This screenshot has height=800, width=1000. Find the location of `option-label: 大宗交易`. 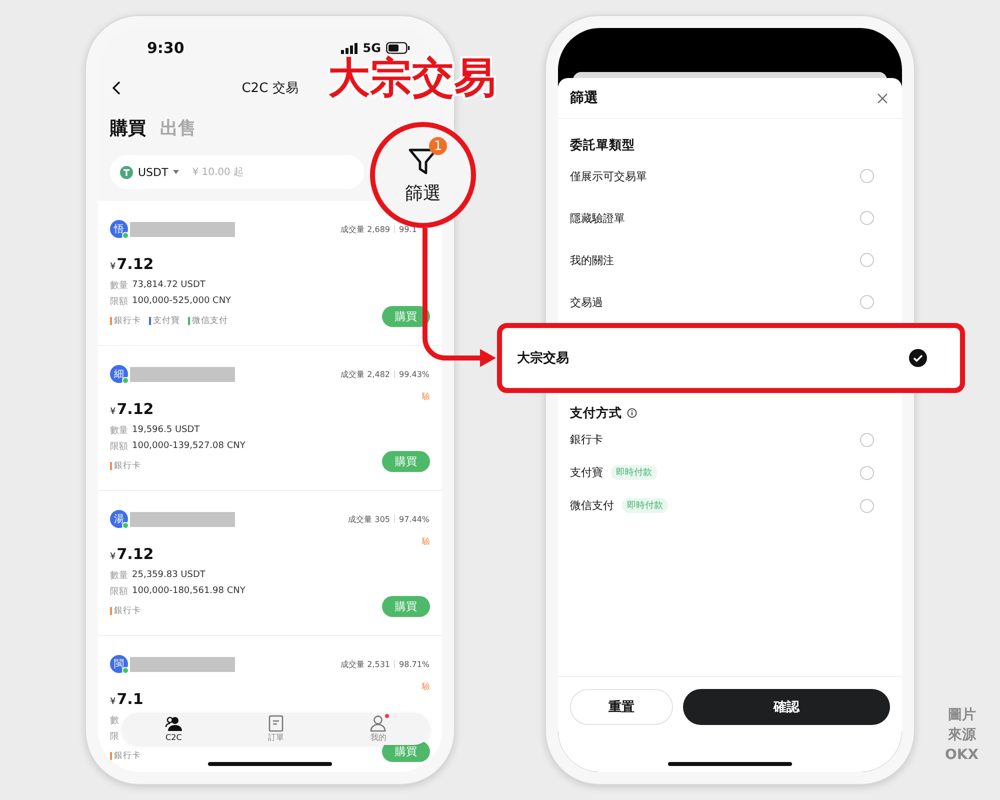

option-label: 大宗交易 is located at coordinates (543, 358).